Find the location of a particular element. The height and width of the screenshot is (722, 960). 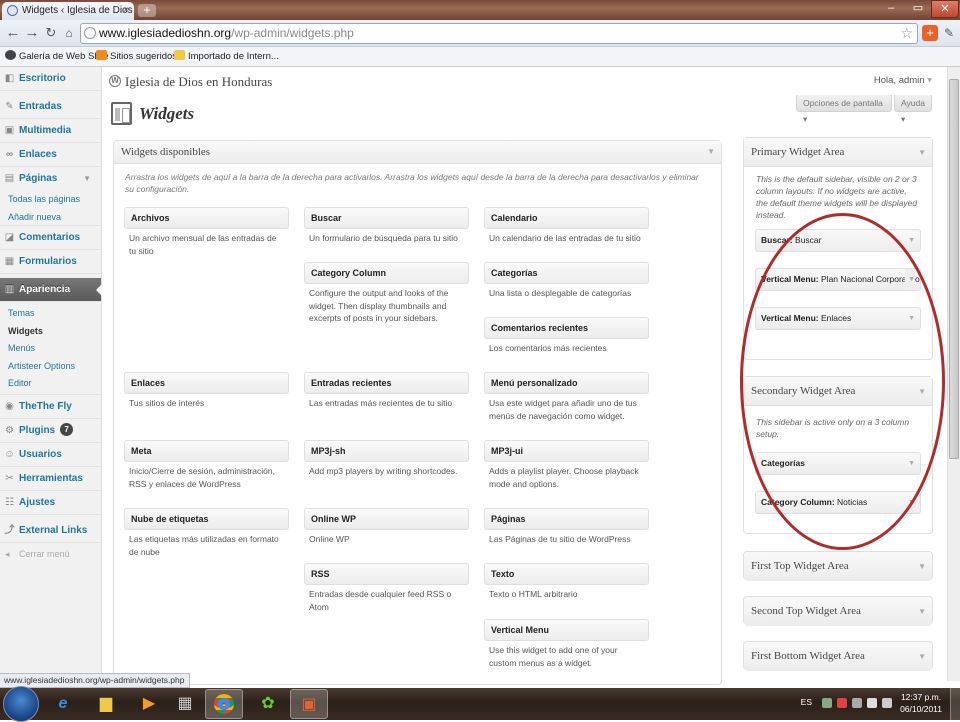

close-window-button: ✕ is located at coordinates (945, 9).